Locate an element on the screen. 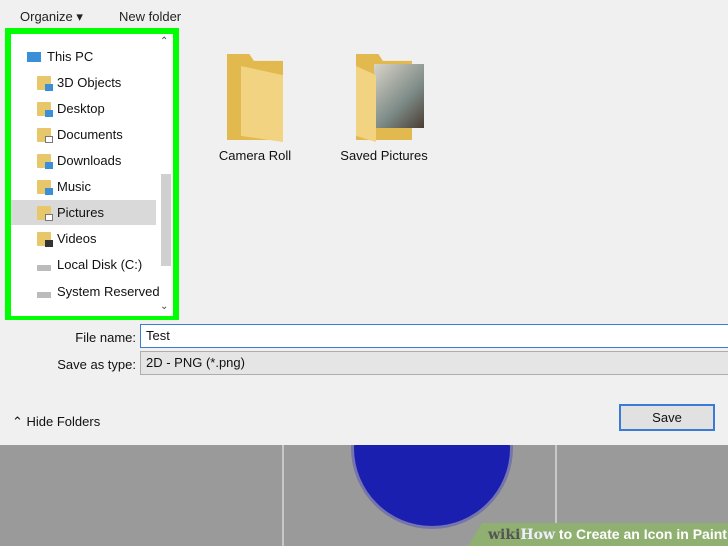 The width and height of the screenshot is (728, 546). nav-item-pictures: Pictures is located at coordinates (83, 212).